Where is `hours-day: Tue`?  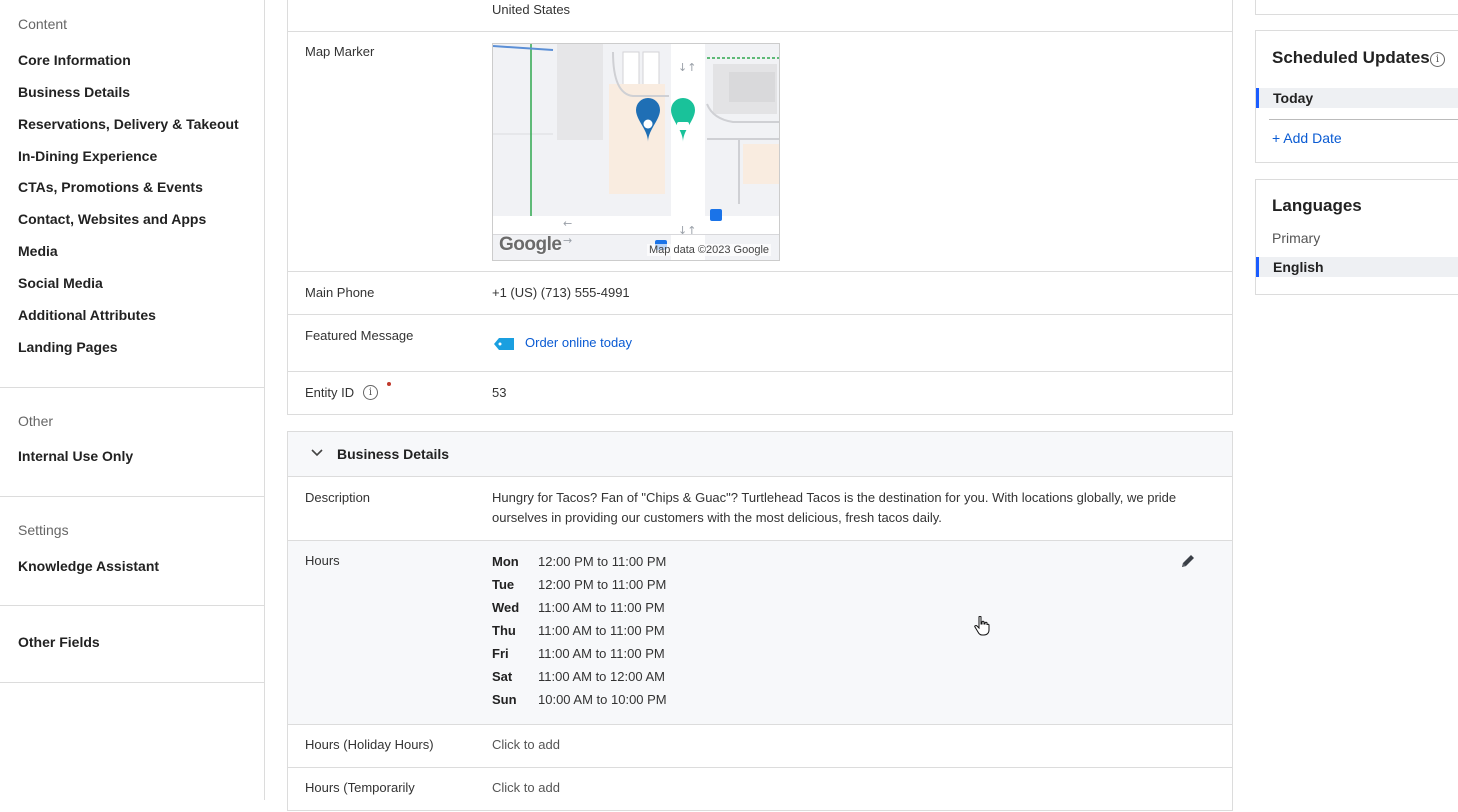
hours-day: Tue is located at coordinates (503, 584).